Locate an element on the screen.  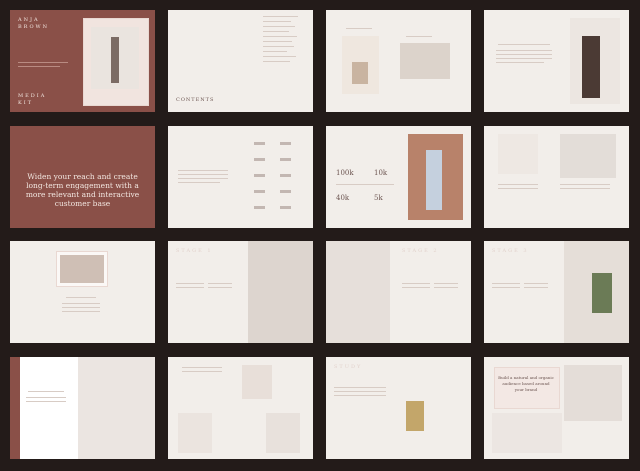
page-bio is located at coordinates (82, 292).